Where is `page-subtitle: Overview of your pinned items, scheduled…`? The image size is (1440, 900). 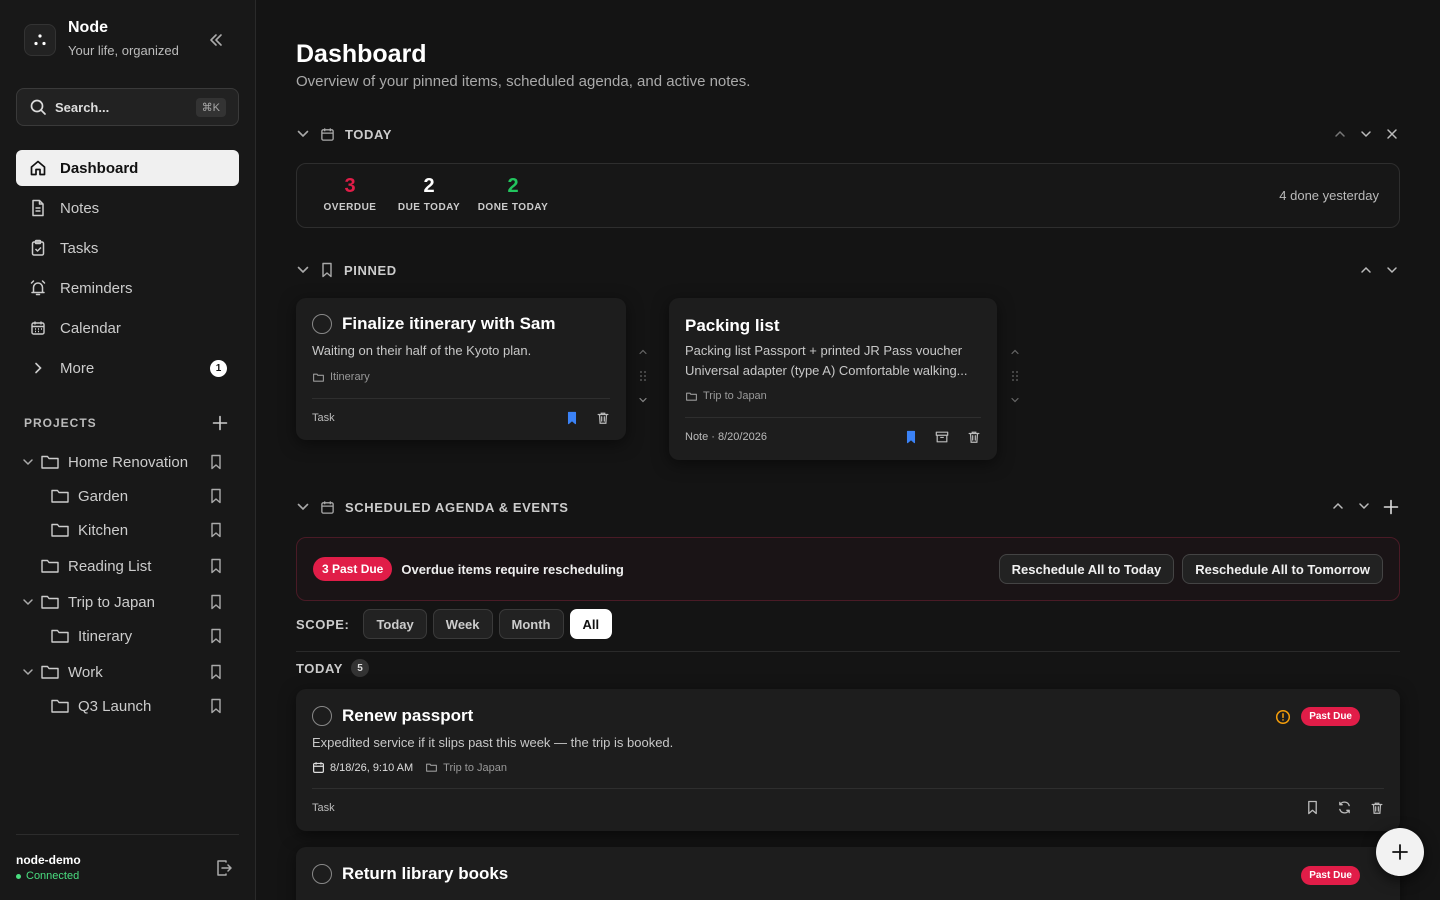
page-subtitle: Overview of your pinned items, scheduled… is located at coordinates (523, 81).